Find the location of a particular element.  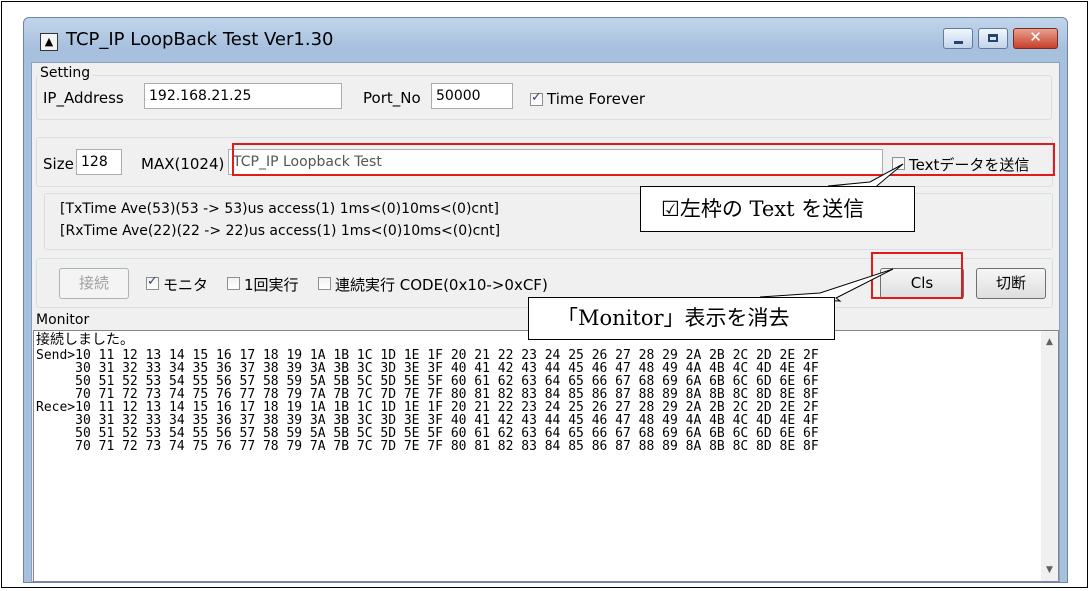

callout-pointers is located at coordinates (837, 232).